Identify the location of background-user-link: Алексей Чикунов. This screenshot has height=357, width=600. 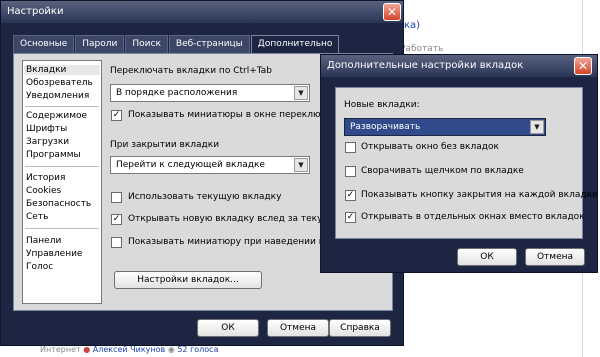
(129, 349).